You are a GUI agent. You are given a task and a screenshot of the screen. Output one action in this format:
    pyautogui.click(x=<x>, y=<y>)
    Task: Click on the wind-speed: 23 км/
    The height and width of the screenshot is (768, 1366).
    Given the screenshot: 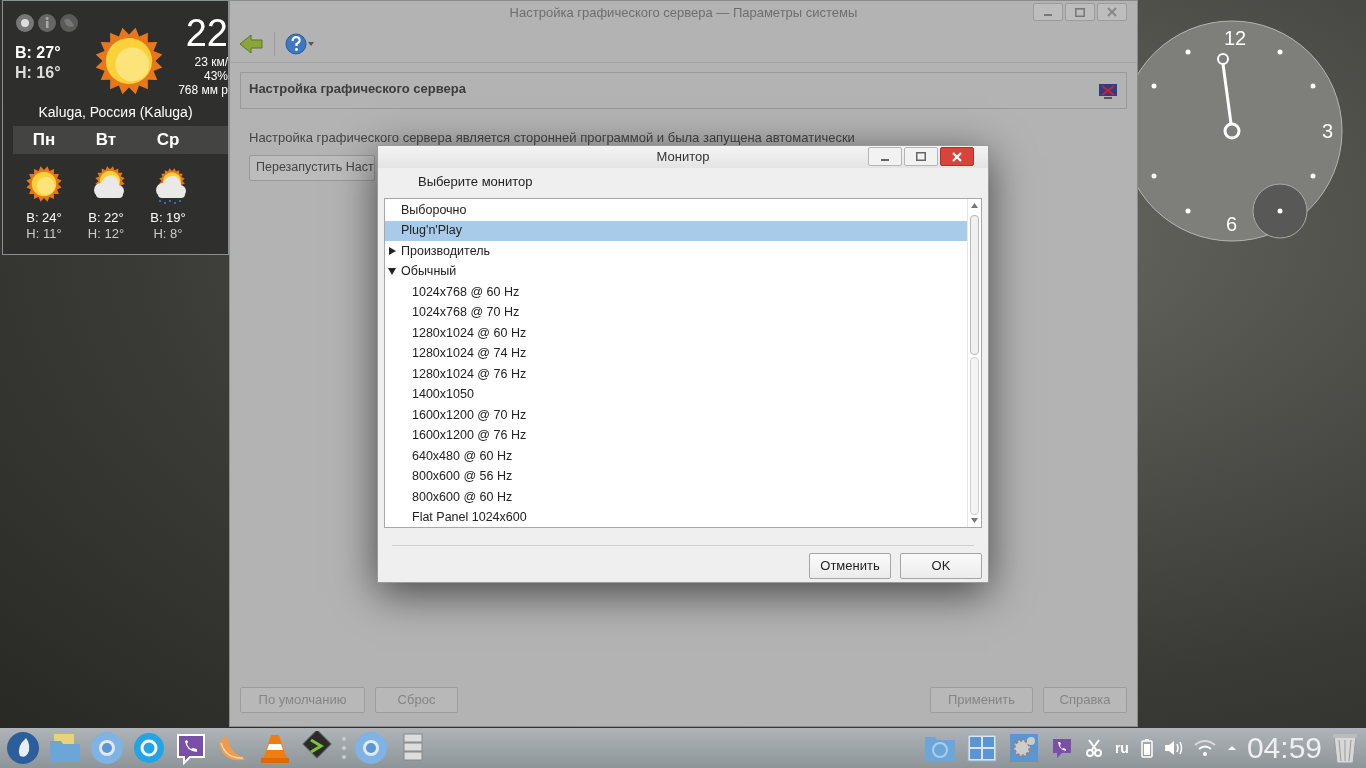 What is the action you would take?
    pyautogui.click(x=211, y=62)
    